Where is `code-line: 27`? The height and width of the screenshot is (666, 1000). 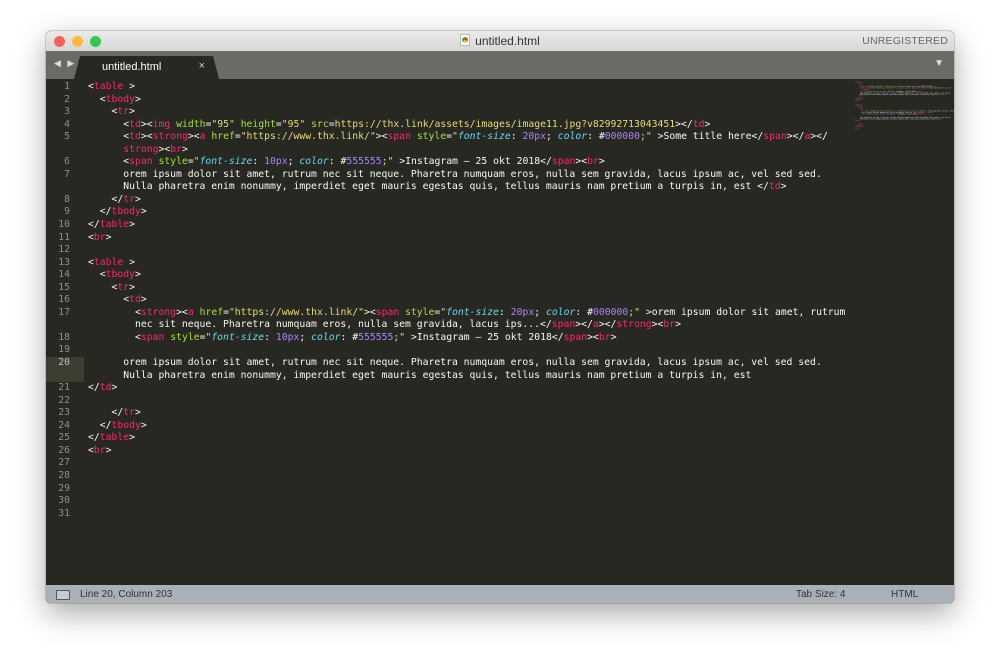 code-line: 27 is located at coordinates (445, 463).